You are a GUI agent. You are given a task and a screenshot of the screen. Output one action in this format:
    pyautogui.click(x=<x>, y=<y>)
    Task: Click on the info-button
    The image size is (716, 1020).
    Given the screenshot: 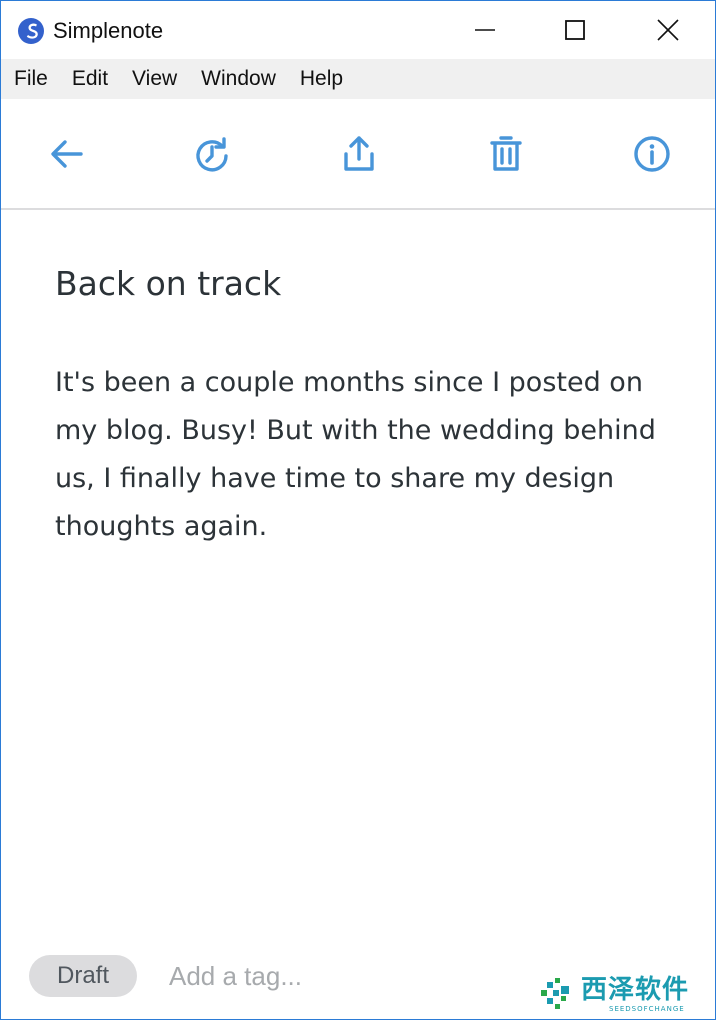 What is the action you would take?
    pyautogui.click(x=652, y=154)
    